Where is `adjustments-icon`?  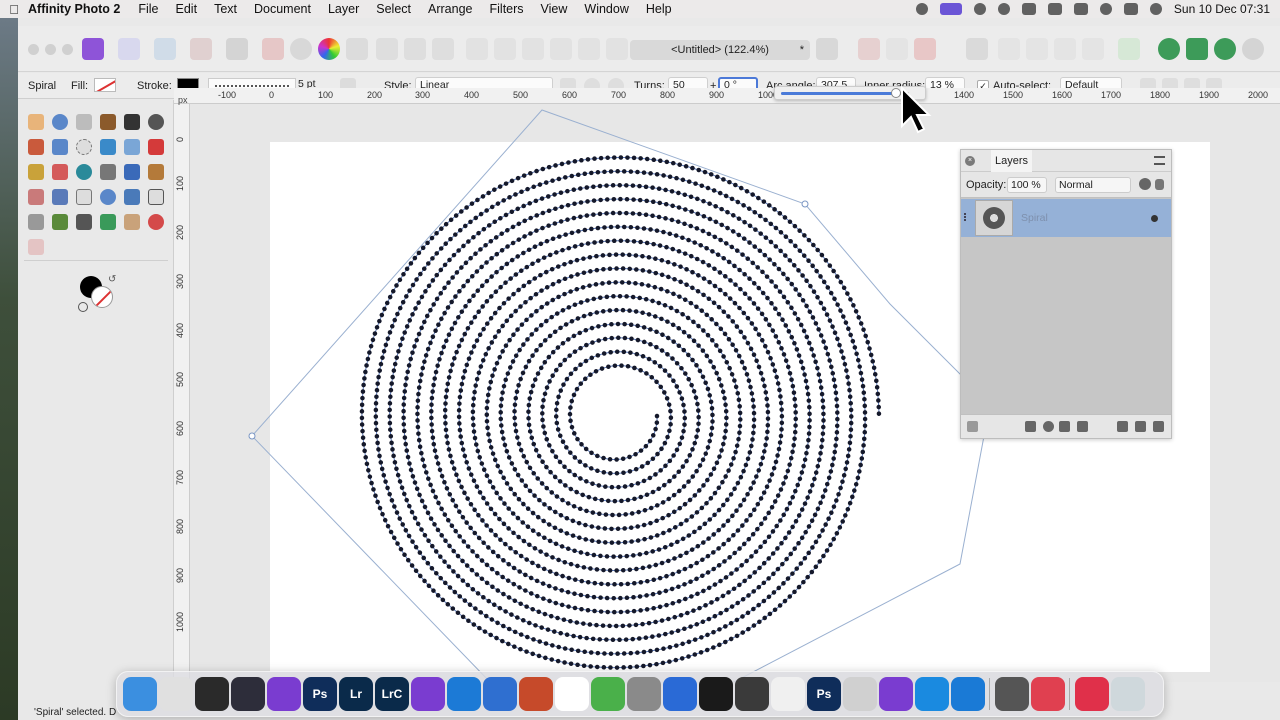
adjustments-icon is located at coordinates (1048, 426).